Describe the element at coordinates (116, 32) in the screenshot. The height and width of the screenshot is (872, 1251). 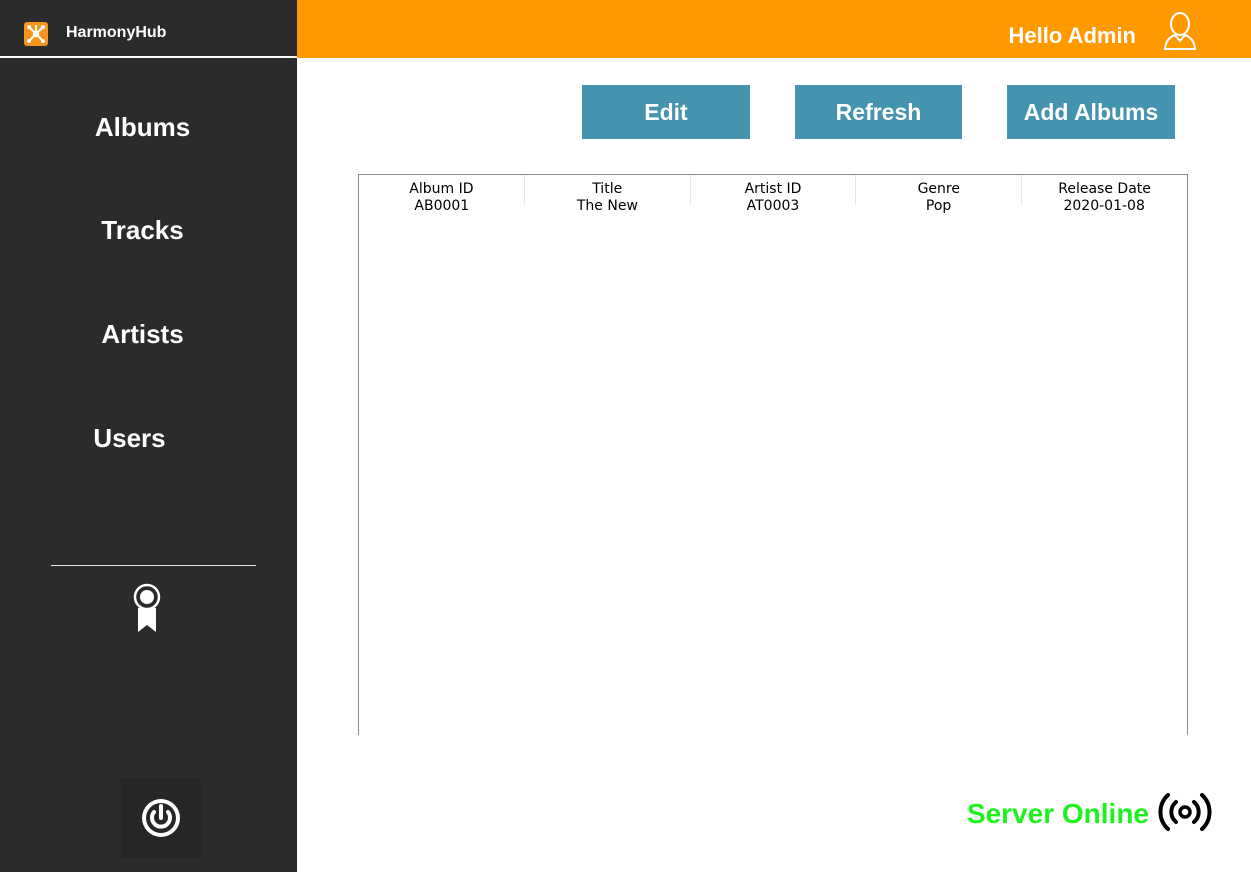
I see `app-title: HarmonyHub` at that location.